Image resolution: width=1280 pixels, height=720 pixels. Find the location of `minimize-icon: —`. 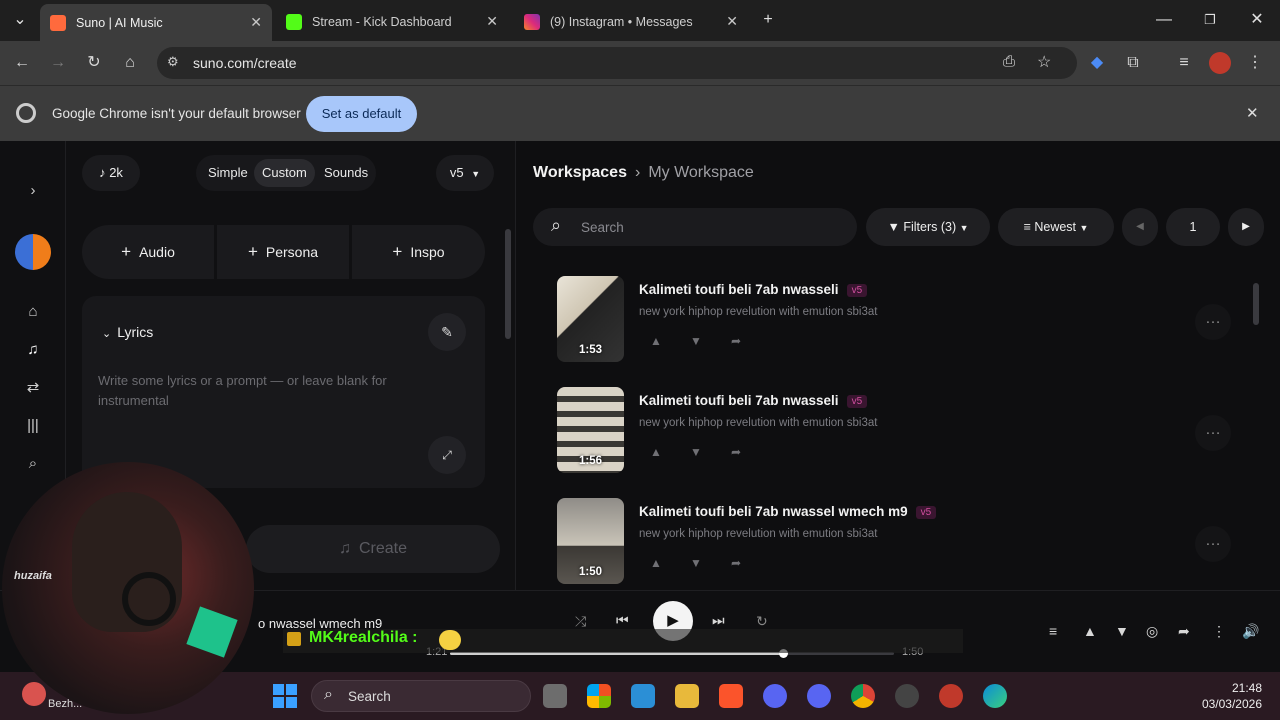

minimize-icon: — is located at coordinates (1164, 20).